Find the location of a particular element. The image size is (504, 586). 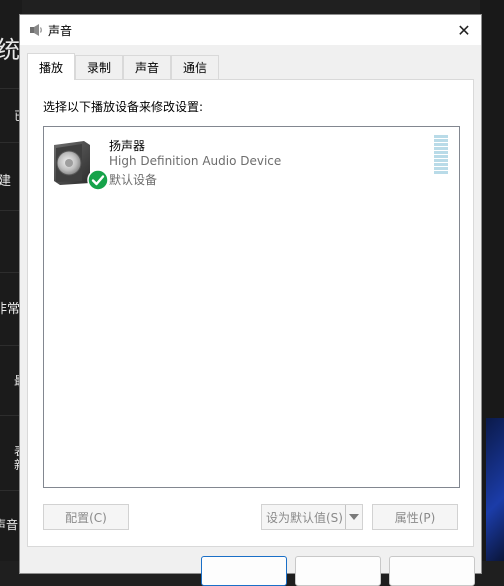

close-button: ✕ is located at coordinates (464, 30).